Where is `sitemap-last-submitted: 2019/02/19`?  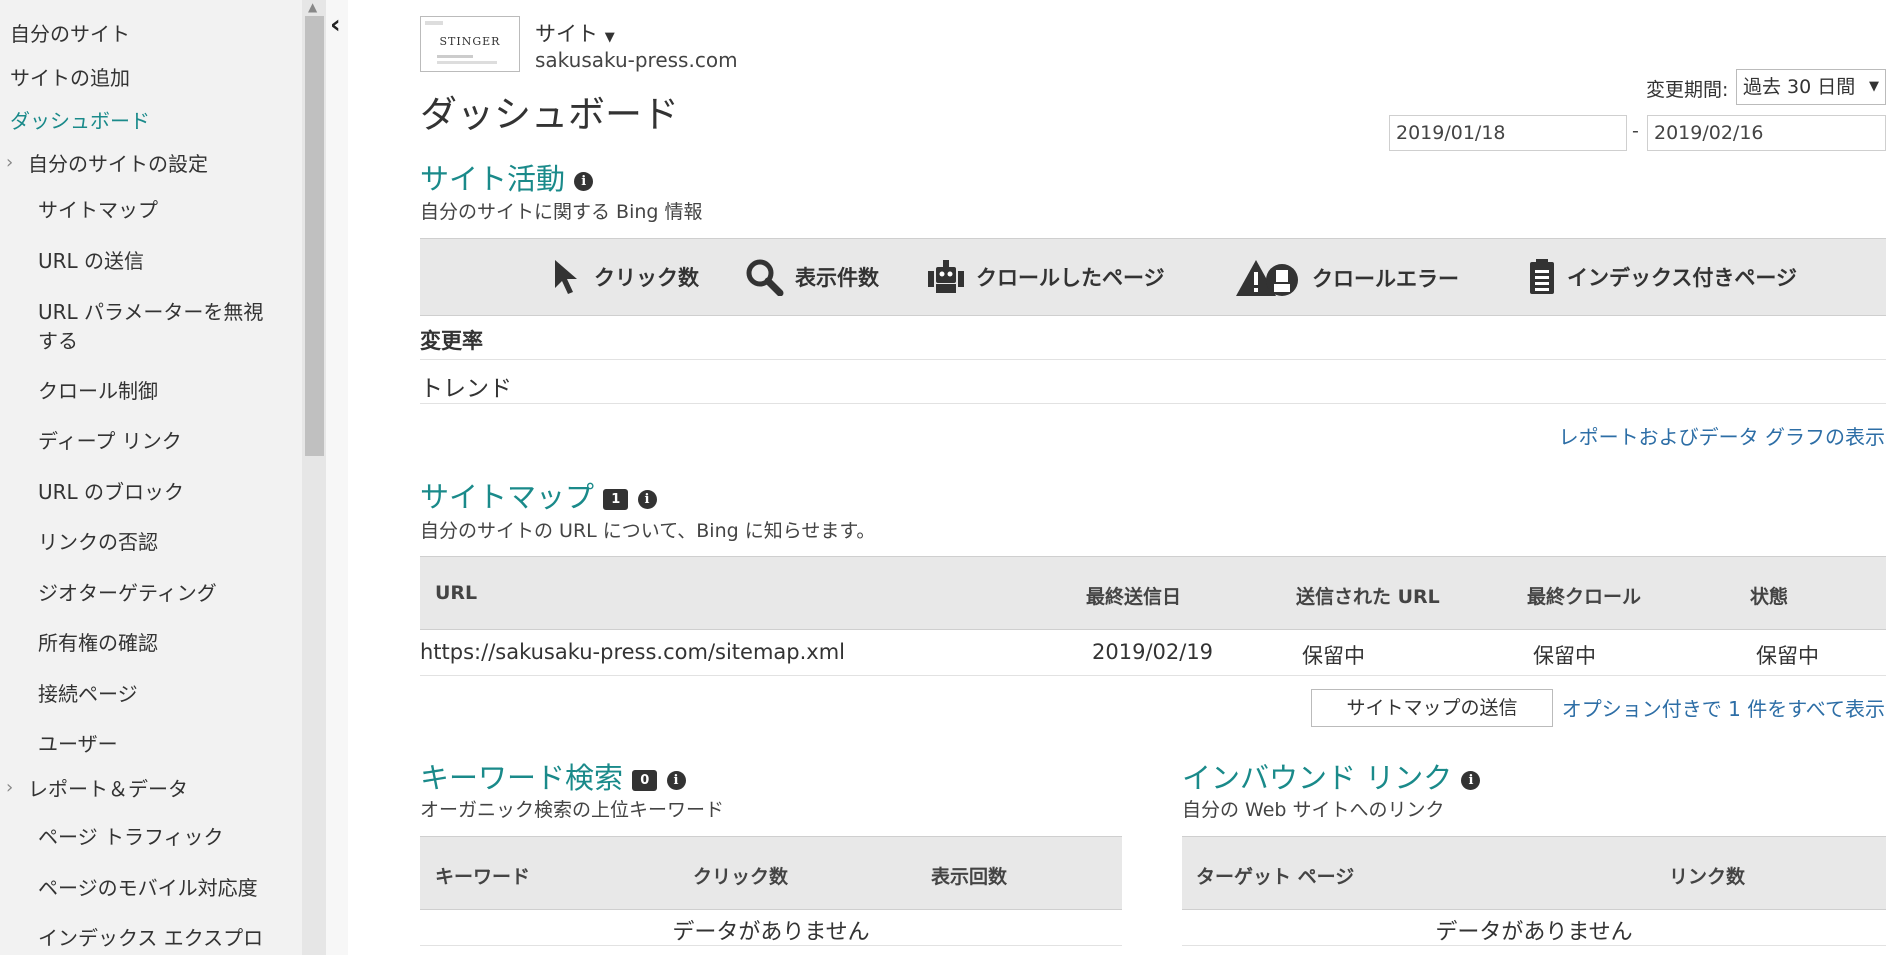
sitemap-last-submitted: 2019/02/19 is located at coordinates (1153, 652).